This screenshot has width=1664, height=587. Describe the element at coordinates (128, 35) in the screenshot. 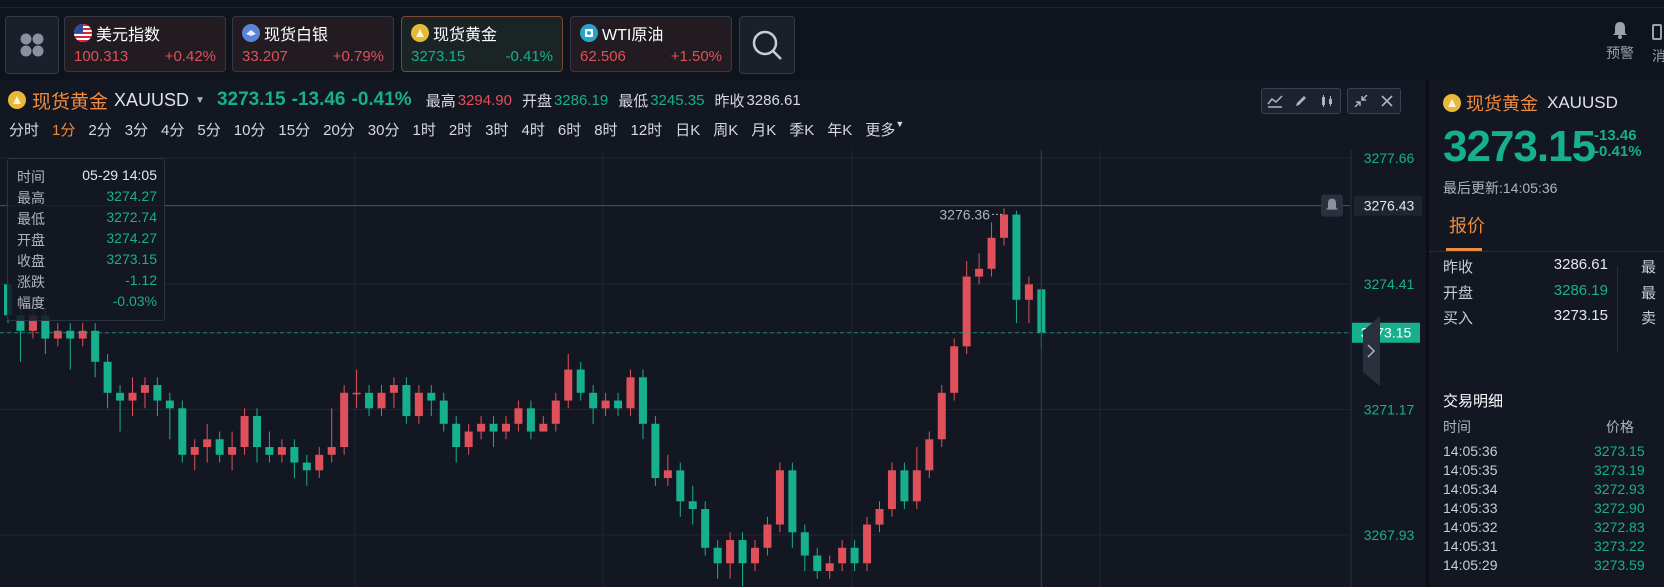

I see `ticker-label: 美元指数` at that location.